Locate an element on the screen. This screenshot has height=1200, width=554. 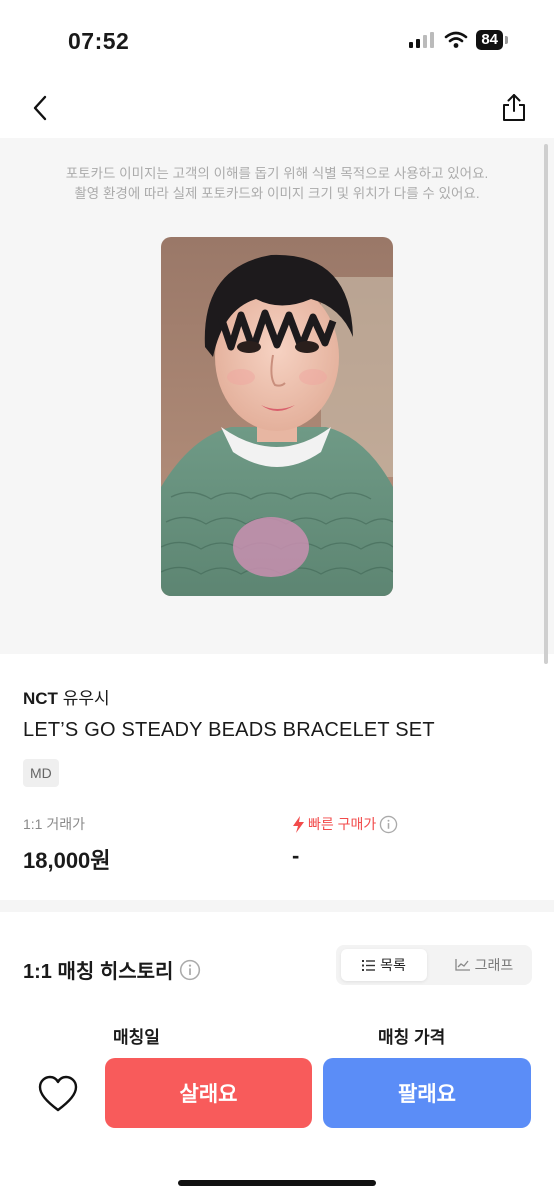
toggle-list-button: 목록 is located at coordinates (384, 965).